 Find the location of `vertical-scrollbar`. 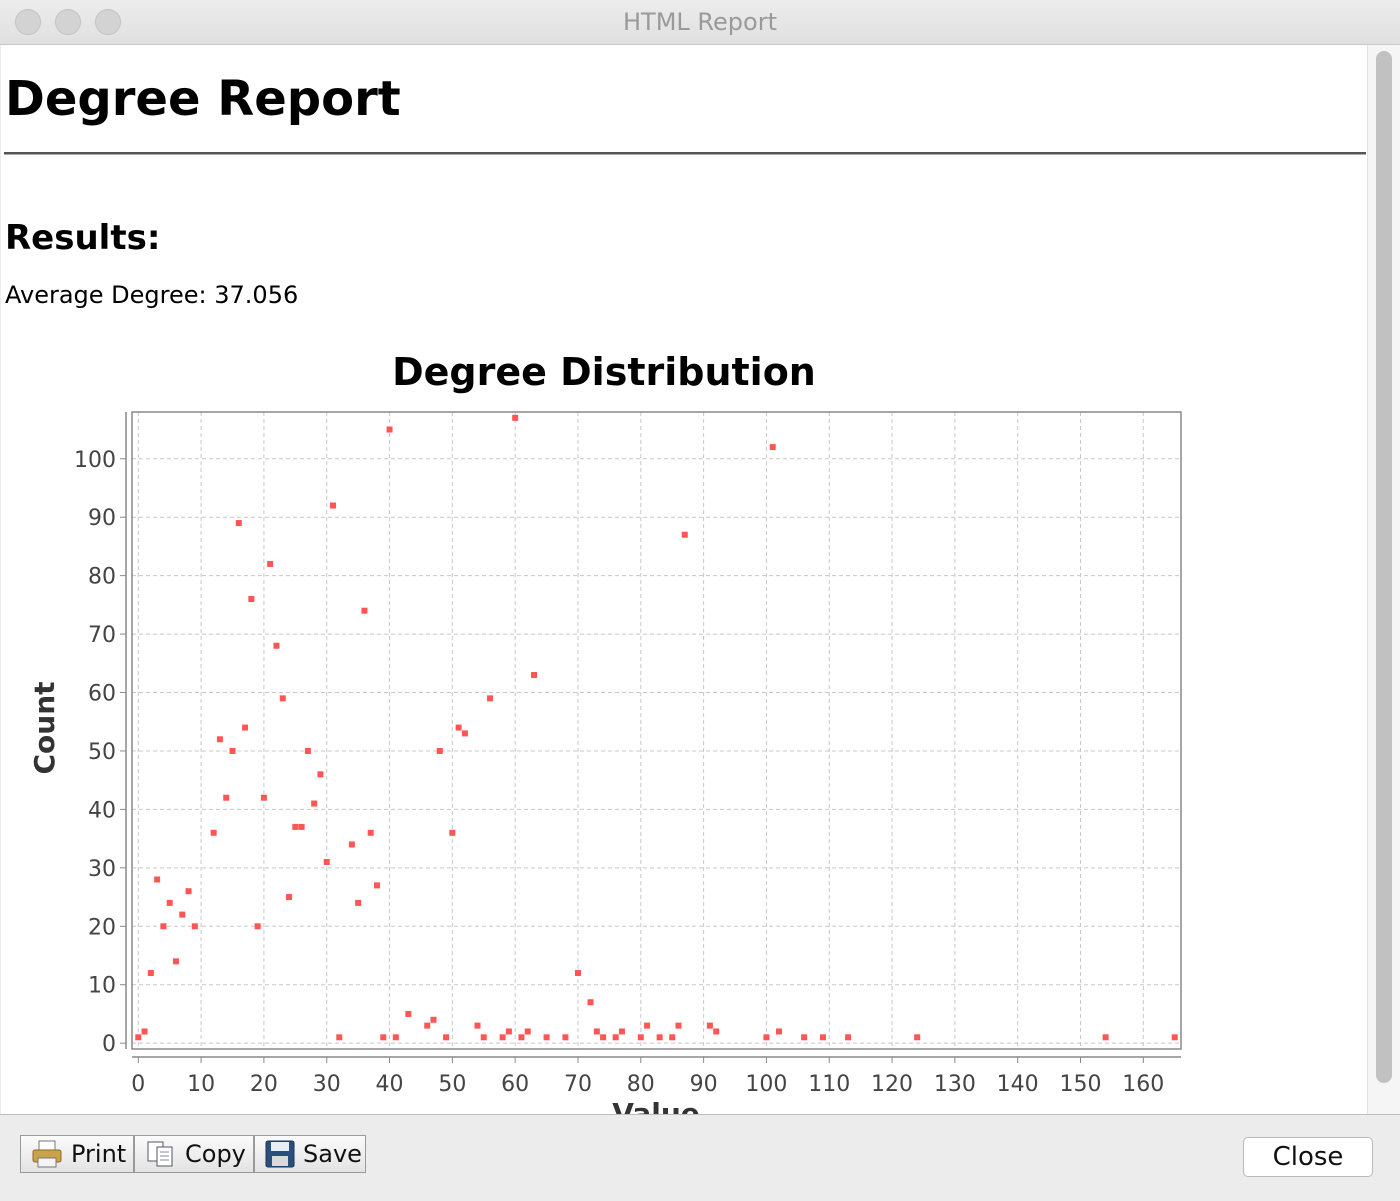

vertical-scrollbar is located at coordinates (1383, 579).